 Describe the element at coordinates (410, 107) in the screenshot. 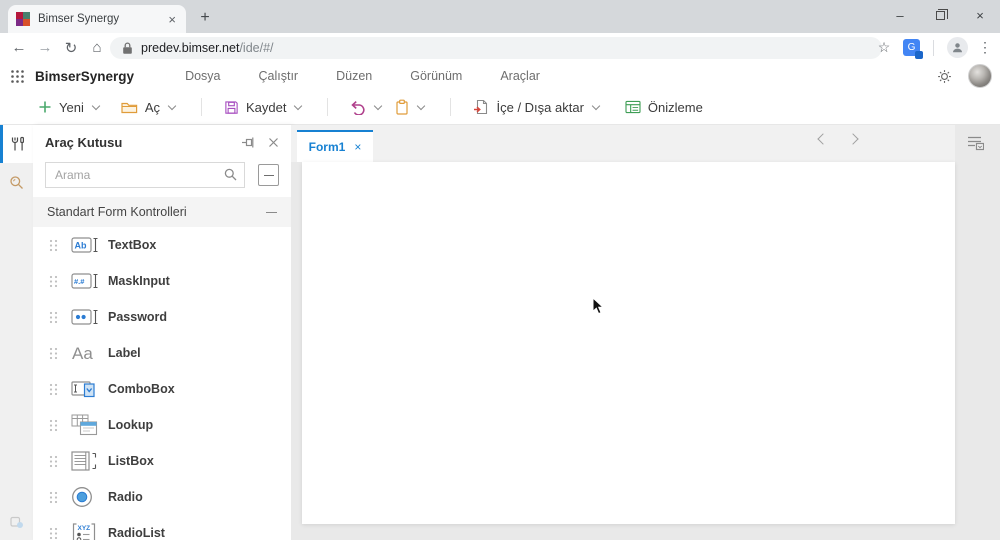

I see `paste-button` at that location.